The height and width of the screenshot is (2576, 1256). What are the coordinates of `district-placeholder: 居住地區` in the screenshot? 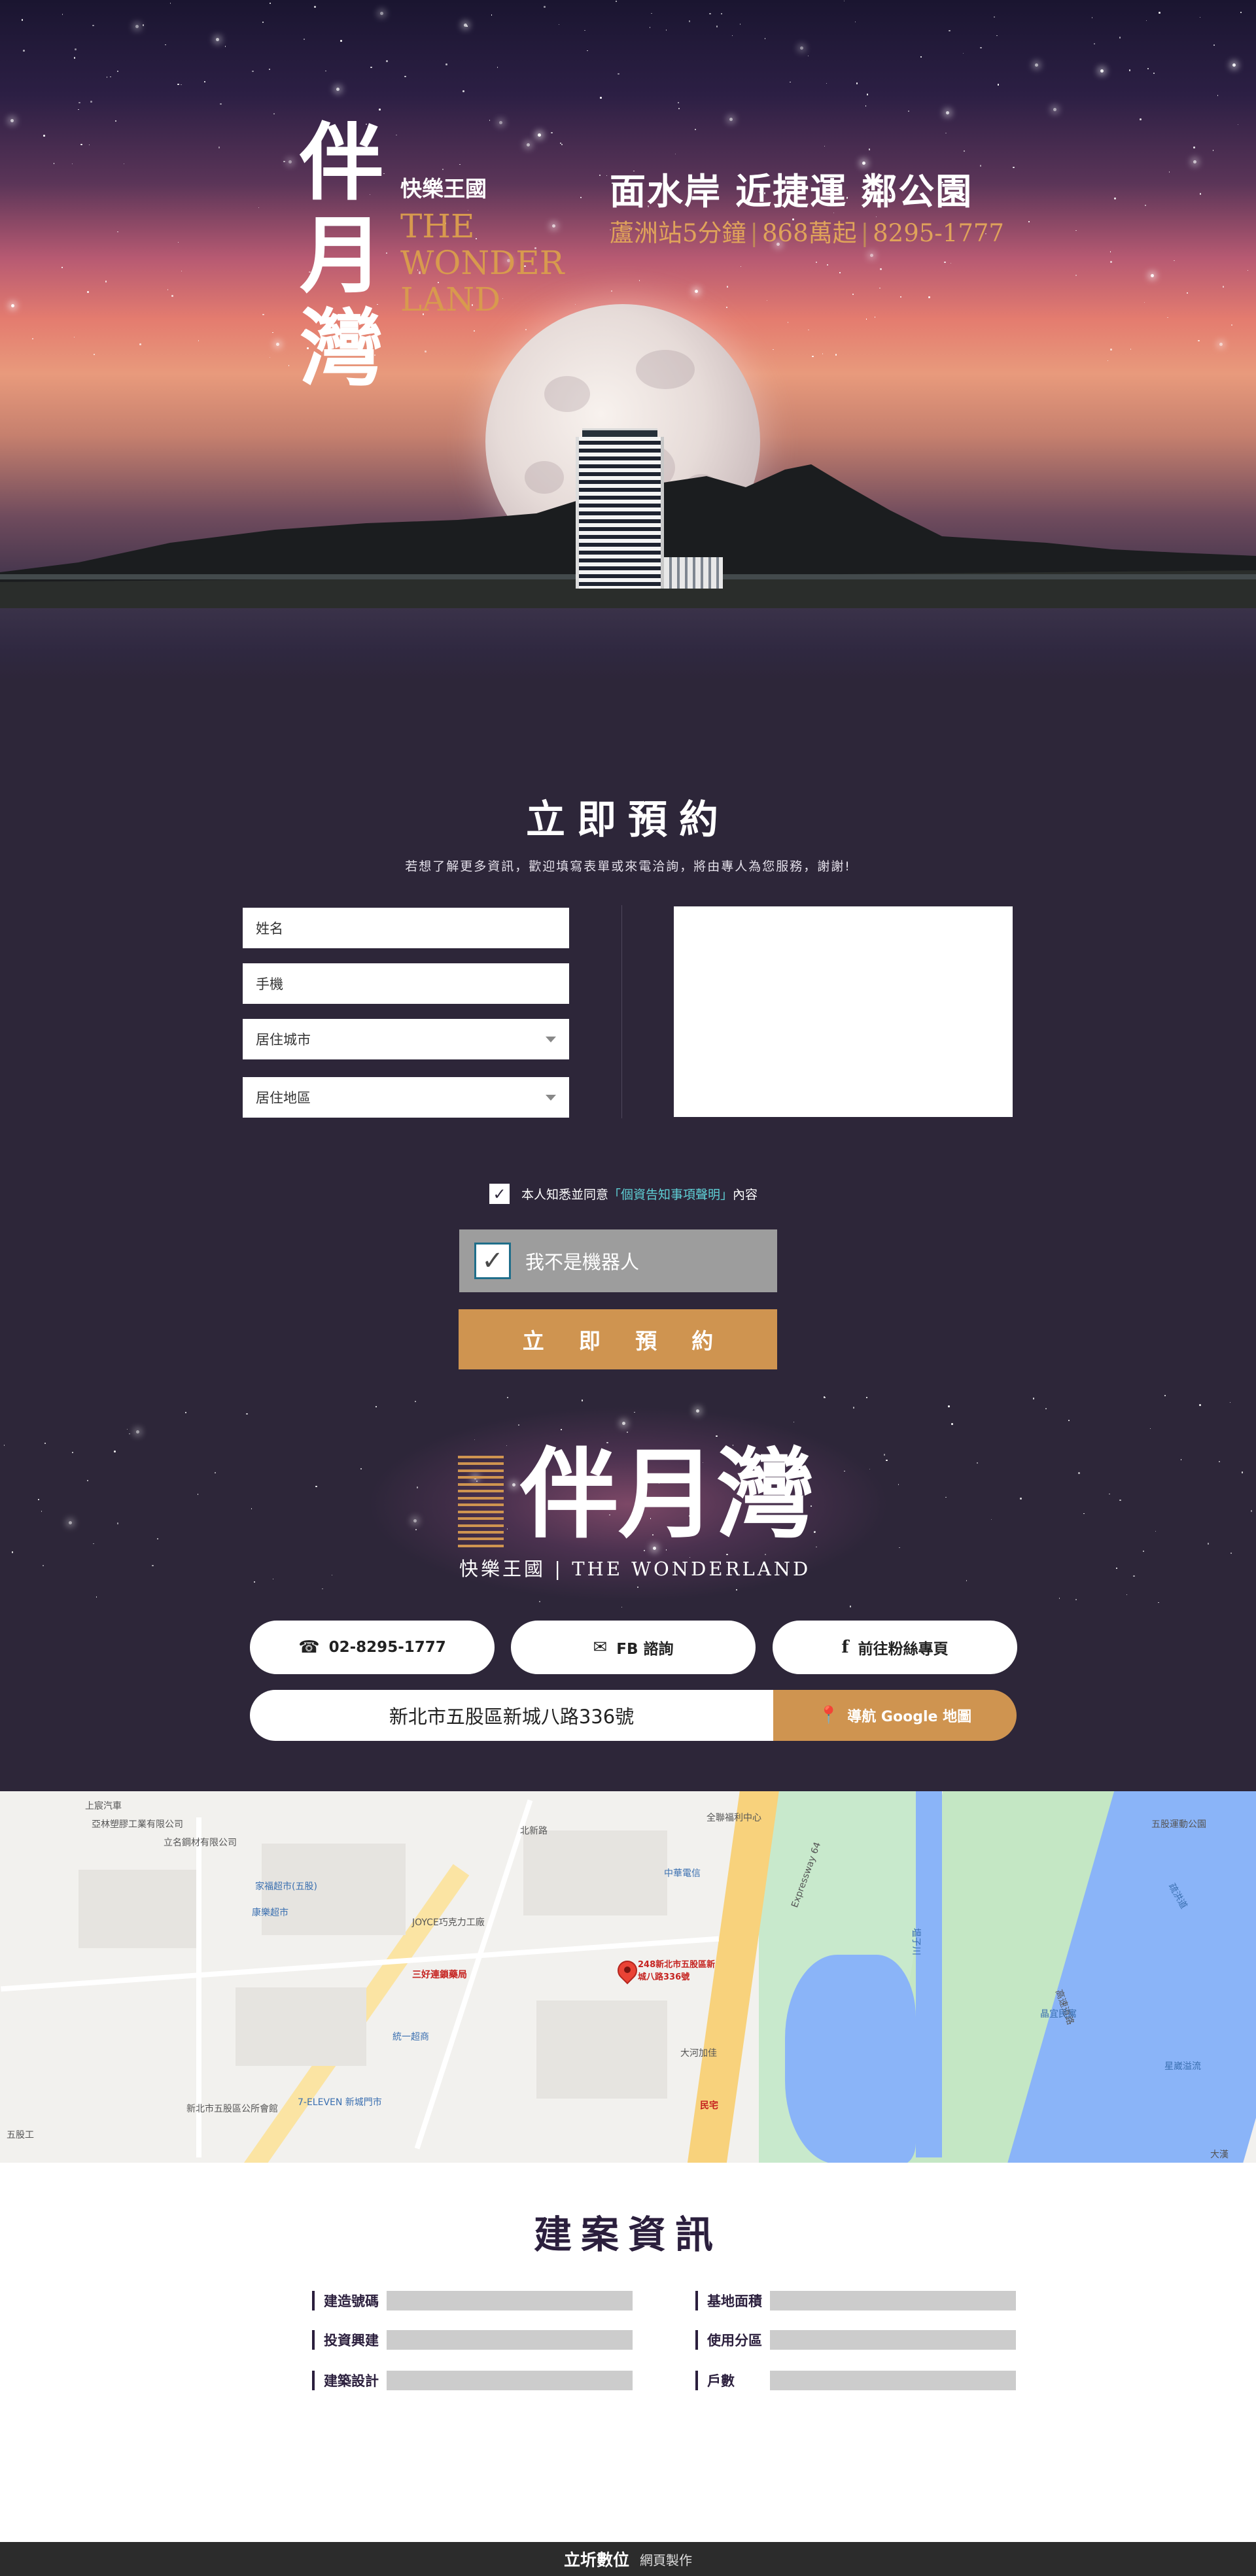 It's located at (284, 1098).